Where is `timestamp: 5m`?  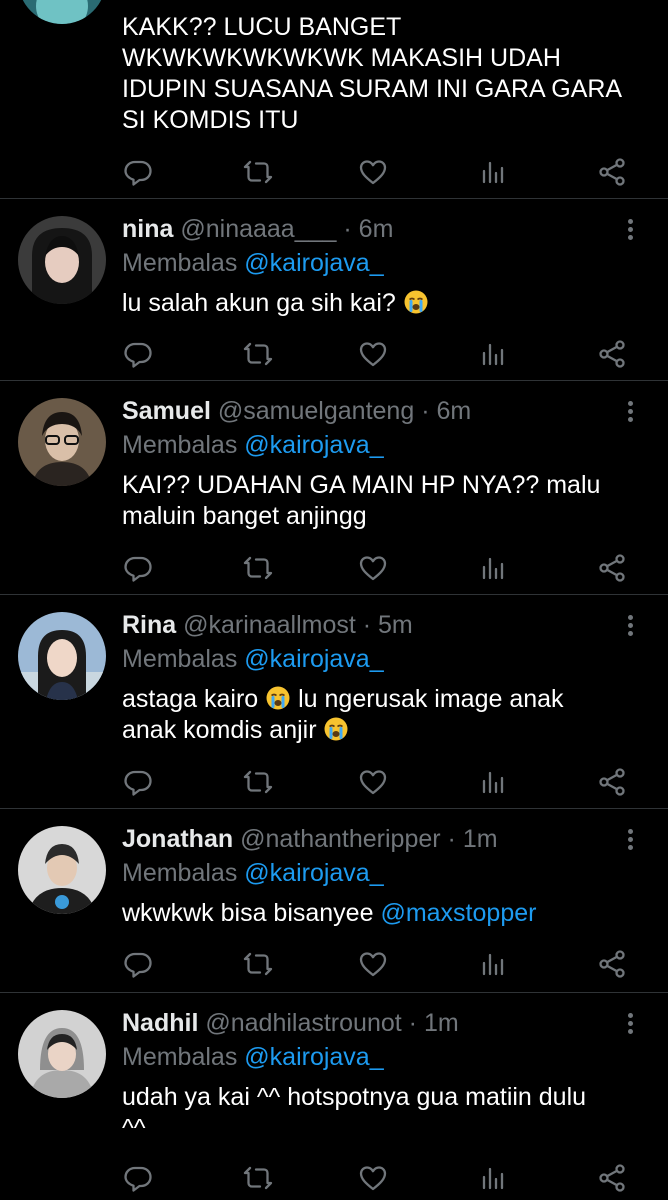 timestamp: 5m is located at coordinates (395, 625).